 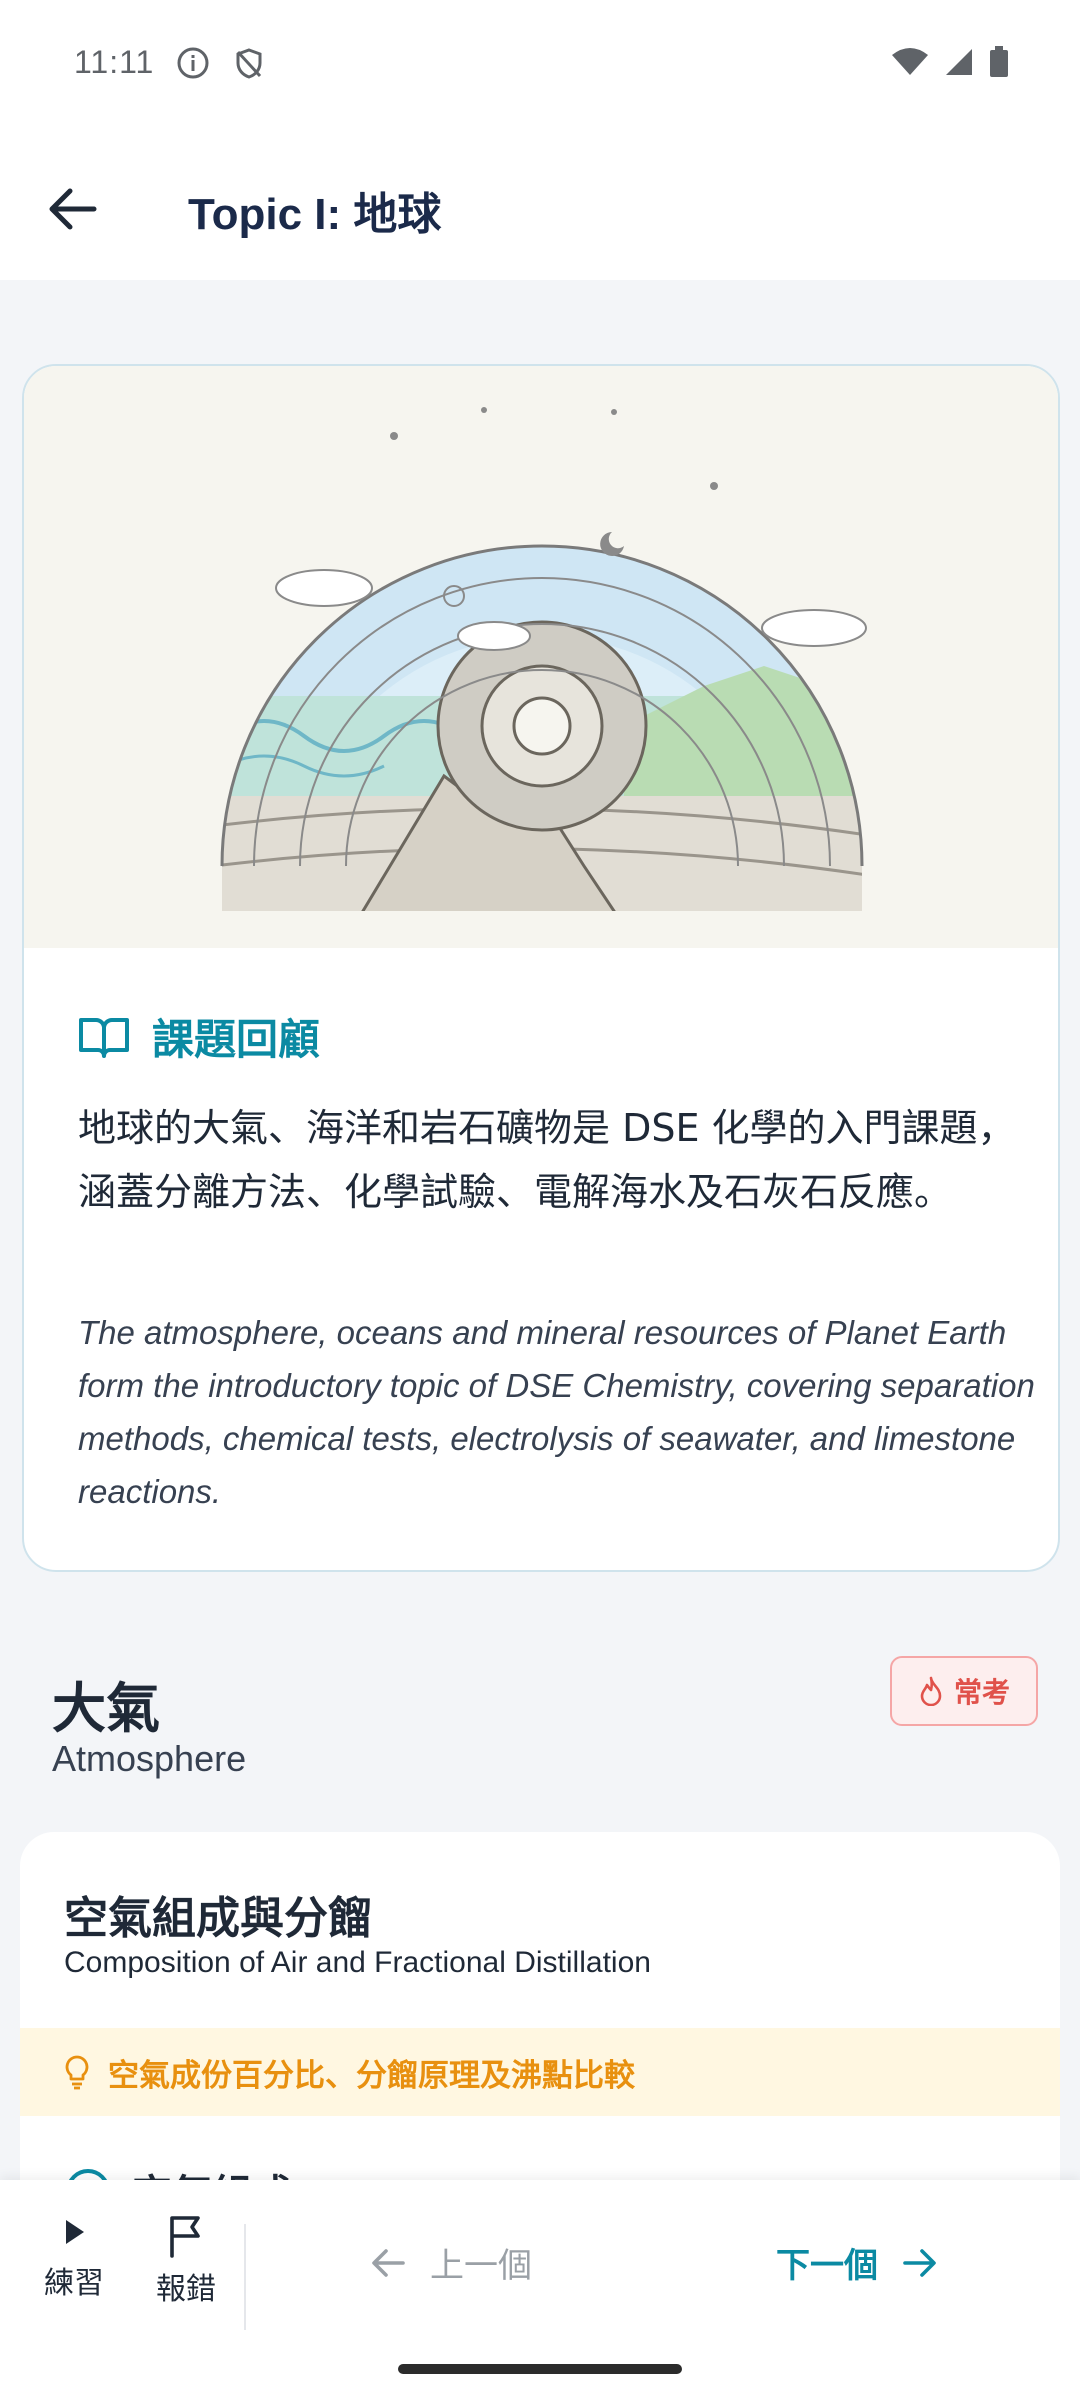 I want to click on app-bar: Topic I: 地球, so click(x=540, y=203).